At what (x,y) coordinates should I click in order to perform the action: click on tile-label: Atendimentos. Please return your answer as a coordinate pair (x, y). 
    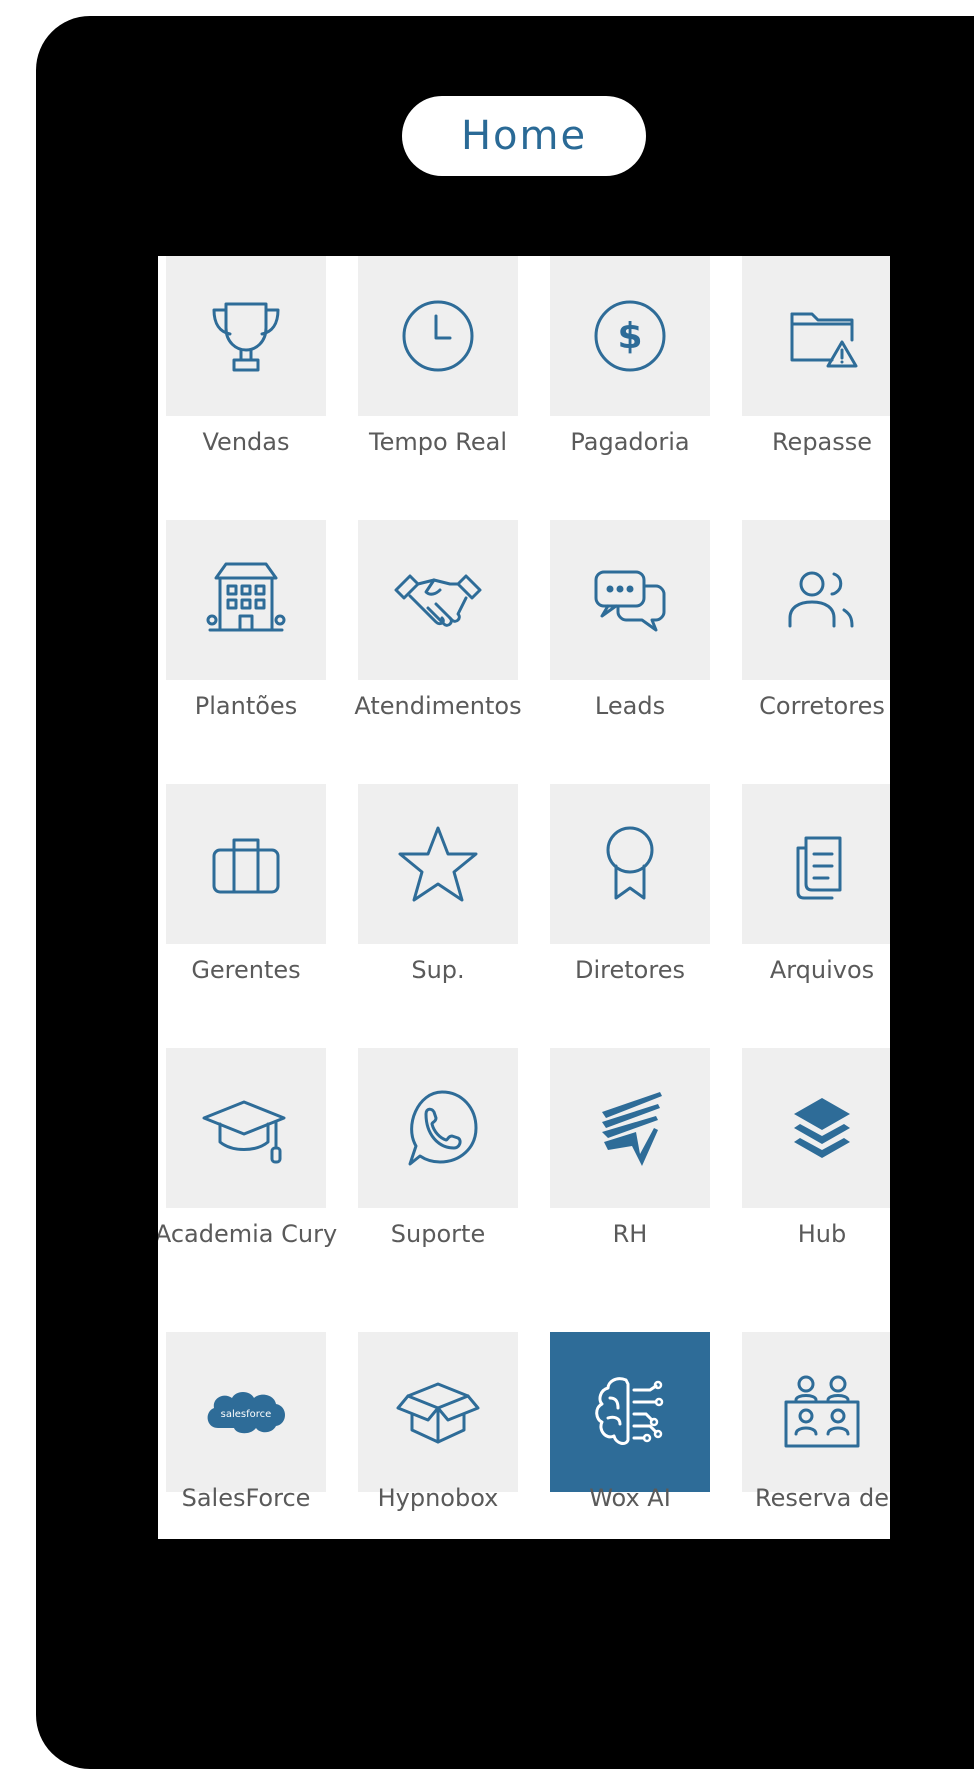
    Looking at the image, I should click on (438, 706).